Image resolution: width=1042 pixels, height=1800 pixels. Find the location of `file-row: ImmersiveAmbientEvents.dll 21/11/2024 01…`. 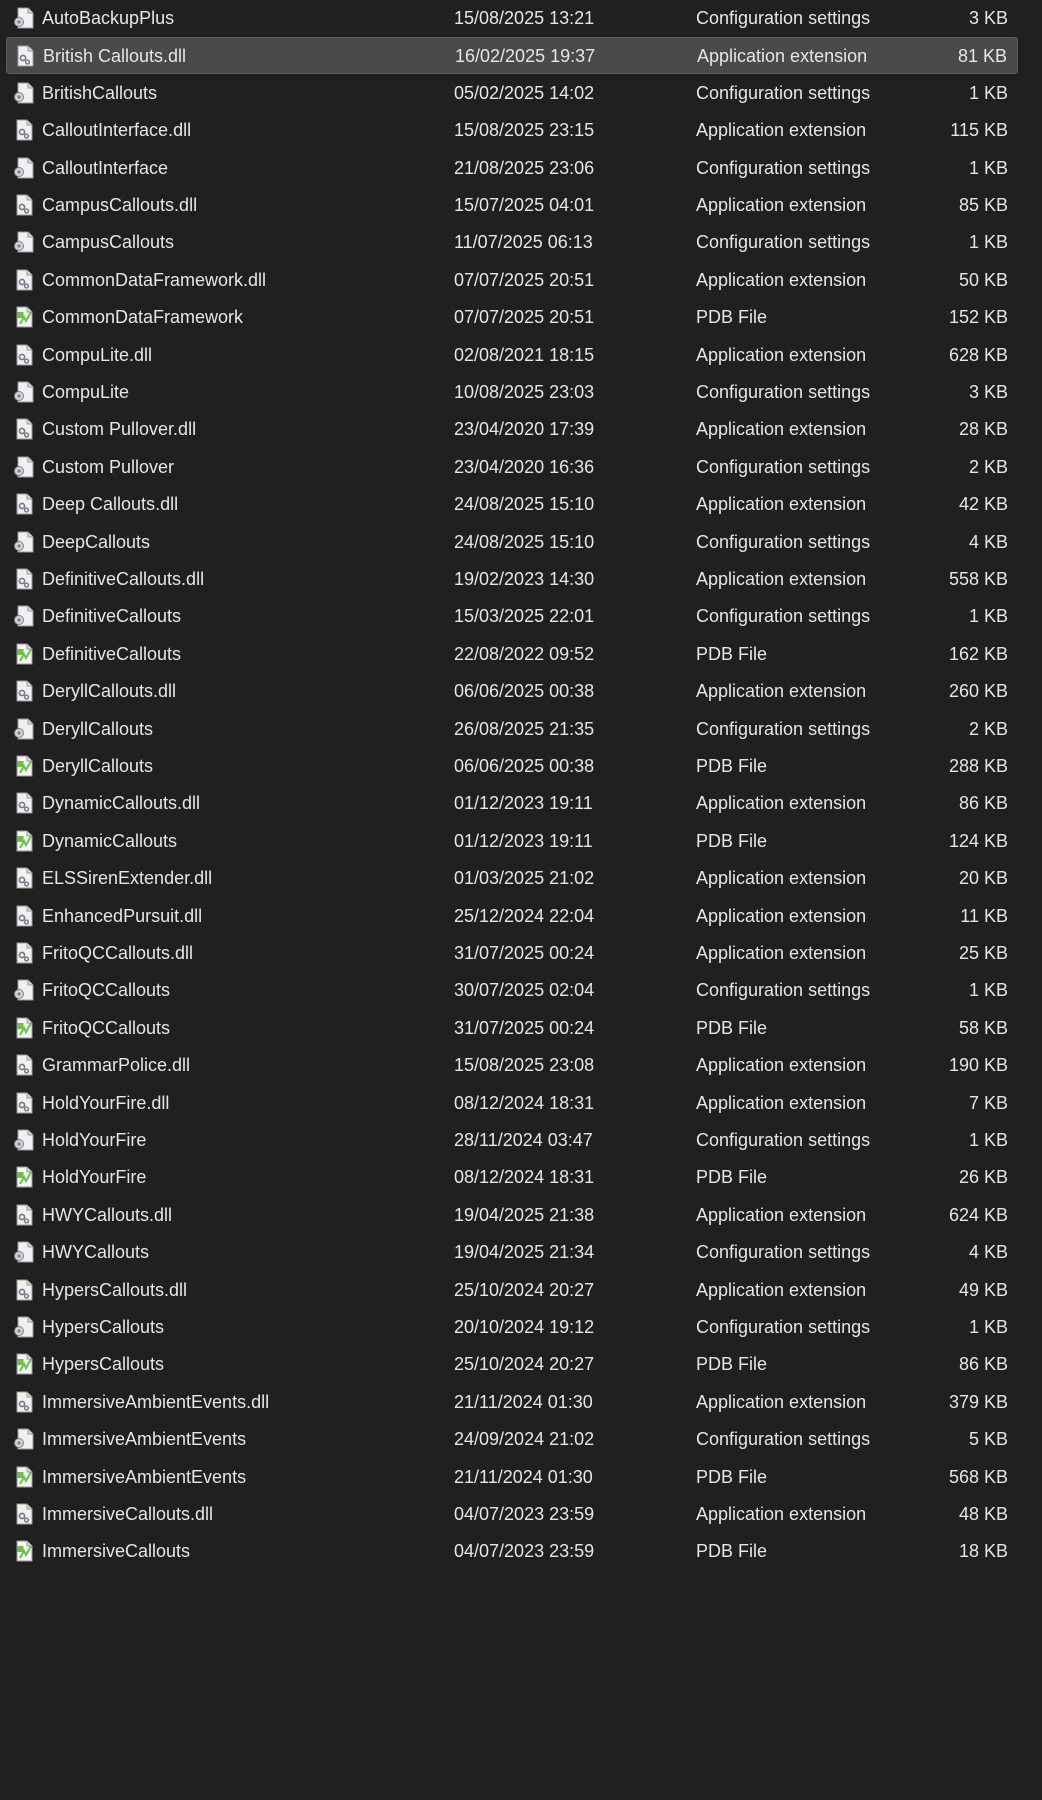

file-row: ImmersiveAmbientEvents.dll 21/11/2024 01… is located at coordinates (512, 1402).